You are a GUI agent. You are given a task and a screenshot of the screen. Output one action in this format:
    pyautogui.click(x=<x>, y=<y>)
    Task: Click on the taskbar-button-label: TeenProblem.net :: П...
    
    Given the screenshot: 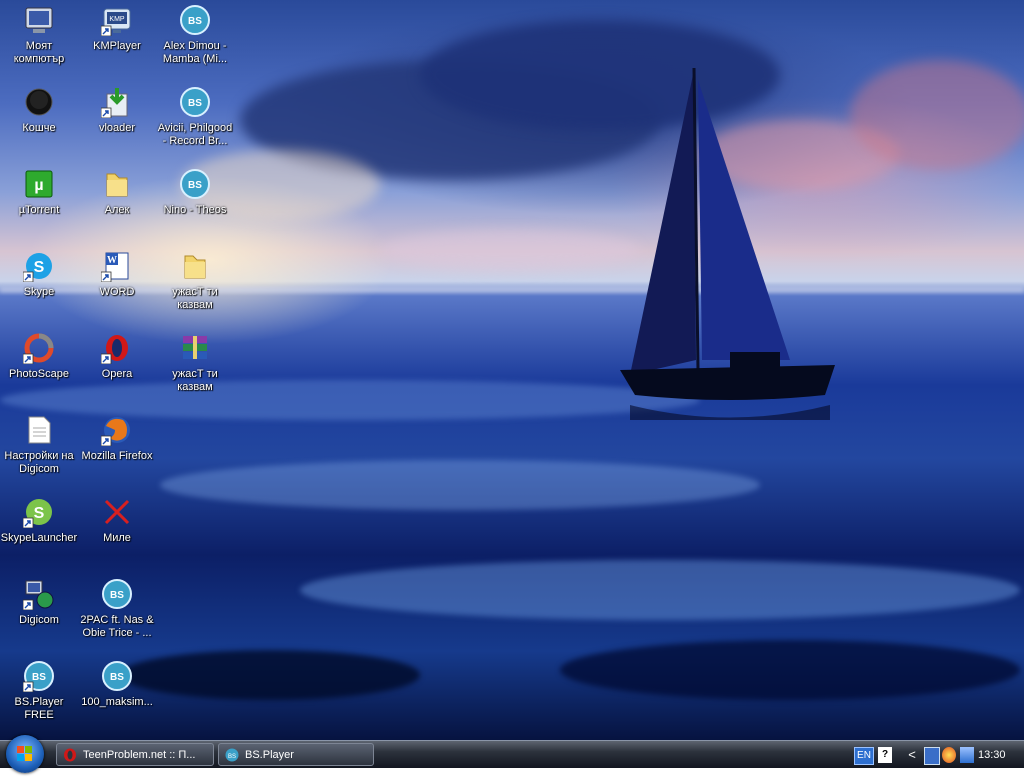 What is the action you would take?
    pyautogui.click(x=139, y=755)
    